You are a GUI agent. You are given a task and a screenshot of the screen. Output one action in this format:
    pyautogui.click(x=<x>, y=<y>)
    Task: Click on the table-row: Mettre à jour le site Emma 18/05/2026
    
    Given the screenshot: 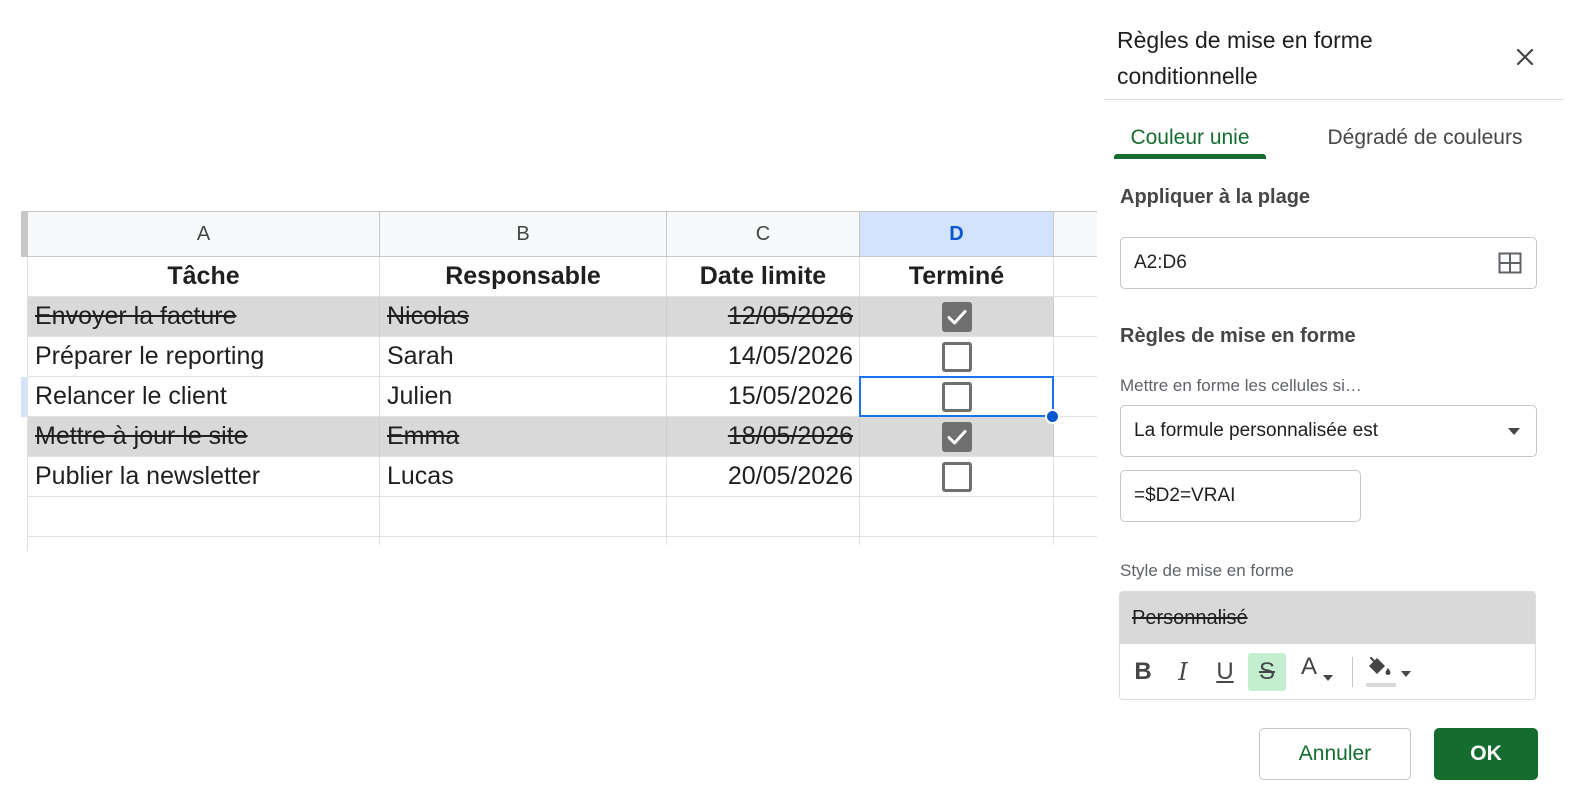 What is the action you would take?
    pyautogui.click(x=562, y=437)
    